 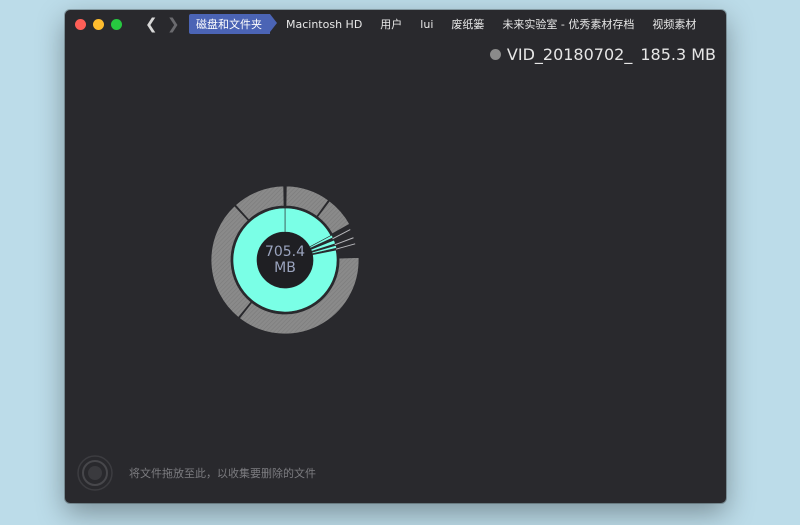 What do you see at coordinates (95, 473) in the screenshot?
I see `drop-target-icon` at bounding box center [95, 473].